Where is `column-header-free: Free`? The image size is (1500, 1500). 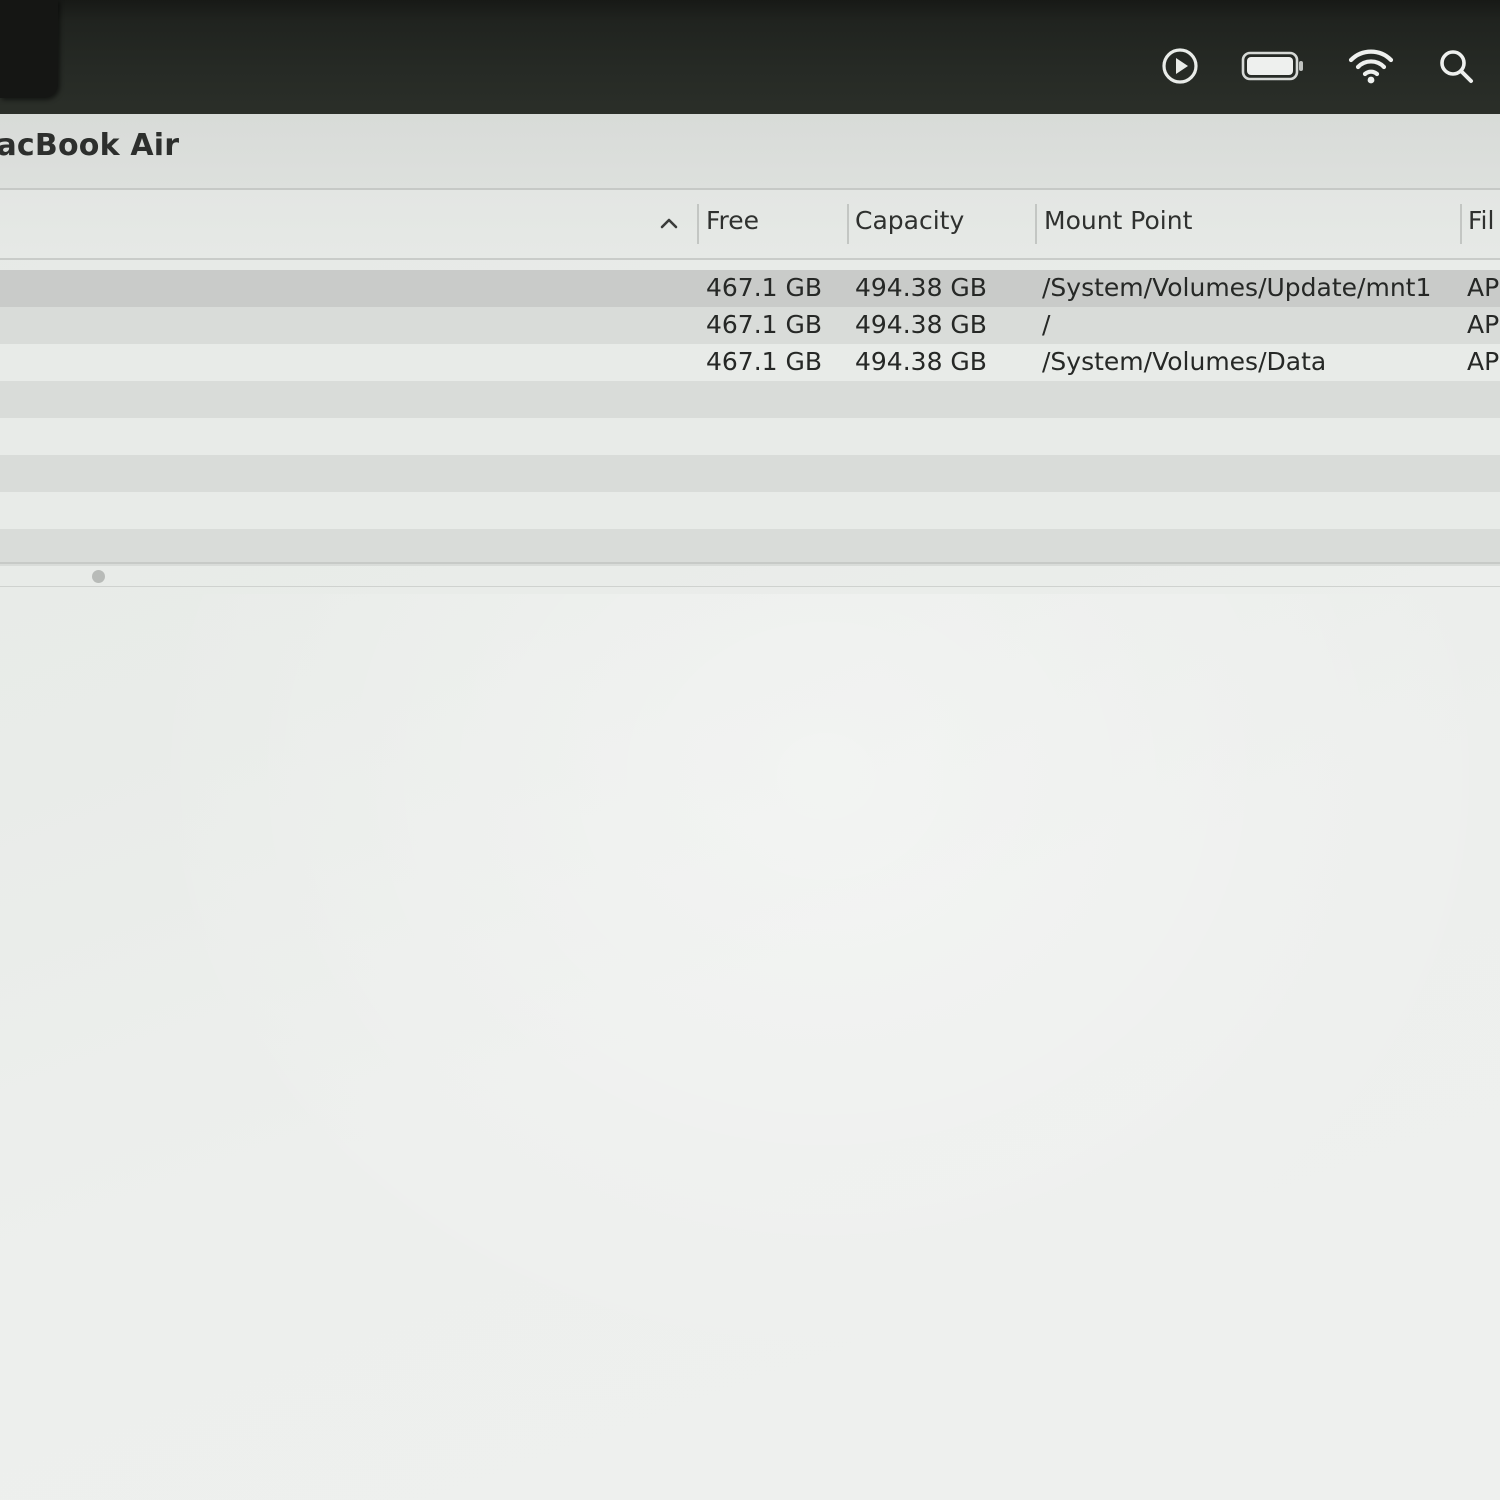 column-header-free: Free is located at coordinates (732, 220).